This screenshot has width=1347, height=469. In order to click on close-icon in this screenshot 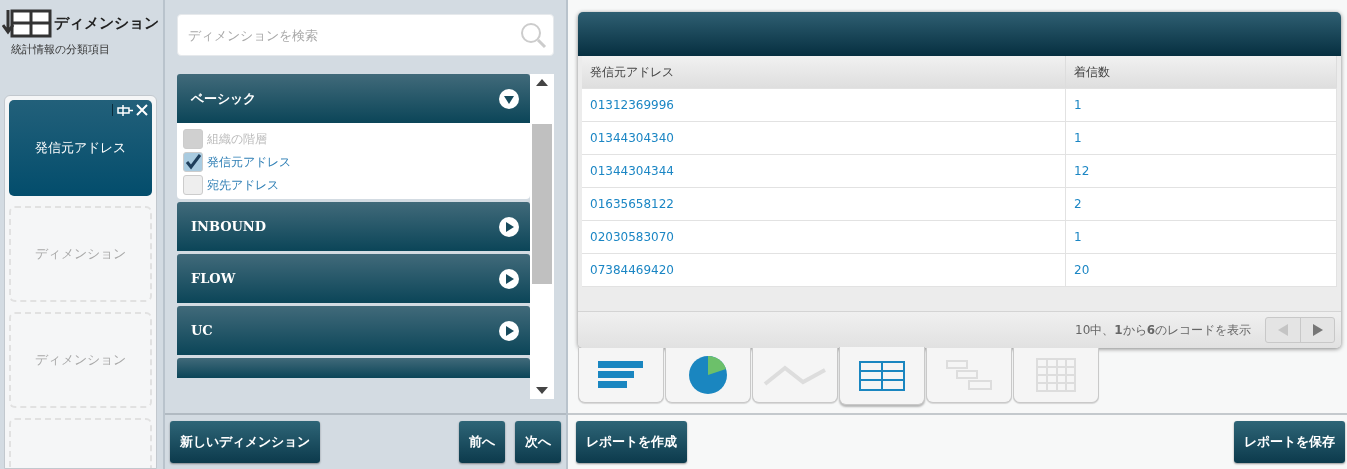, I will do `click(142, 110)`.